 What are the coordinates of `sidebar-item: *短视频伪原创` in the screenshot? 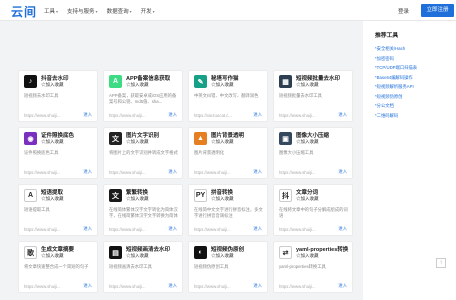 It's located at (396, 97).